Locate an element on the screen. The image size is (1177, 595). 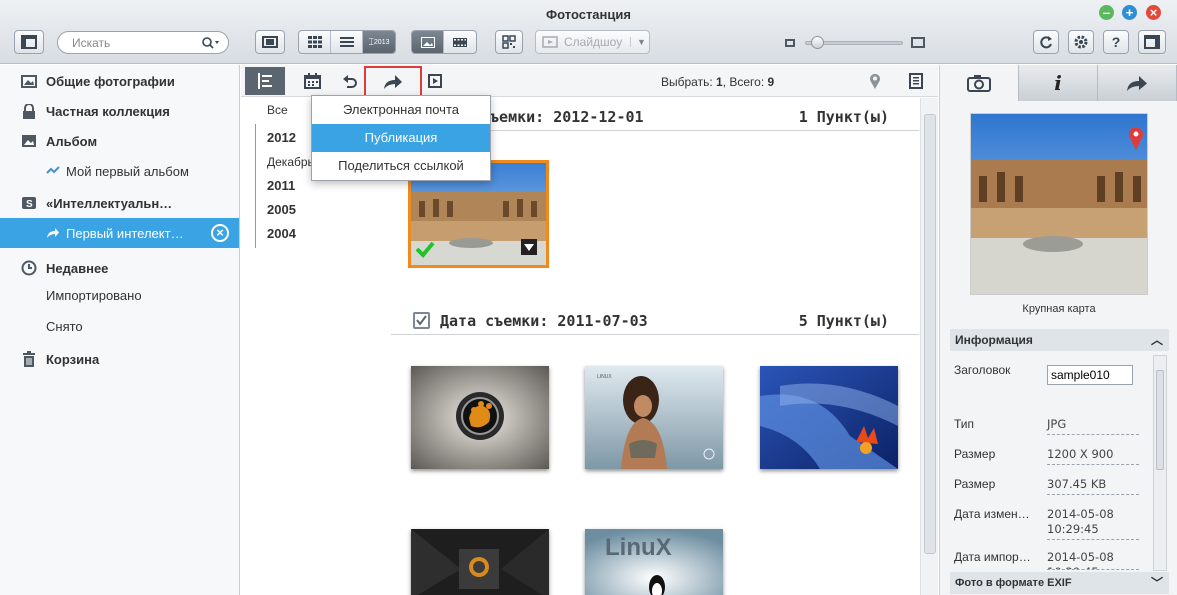
minimize-button: – is located at coordinates (1106, 12).